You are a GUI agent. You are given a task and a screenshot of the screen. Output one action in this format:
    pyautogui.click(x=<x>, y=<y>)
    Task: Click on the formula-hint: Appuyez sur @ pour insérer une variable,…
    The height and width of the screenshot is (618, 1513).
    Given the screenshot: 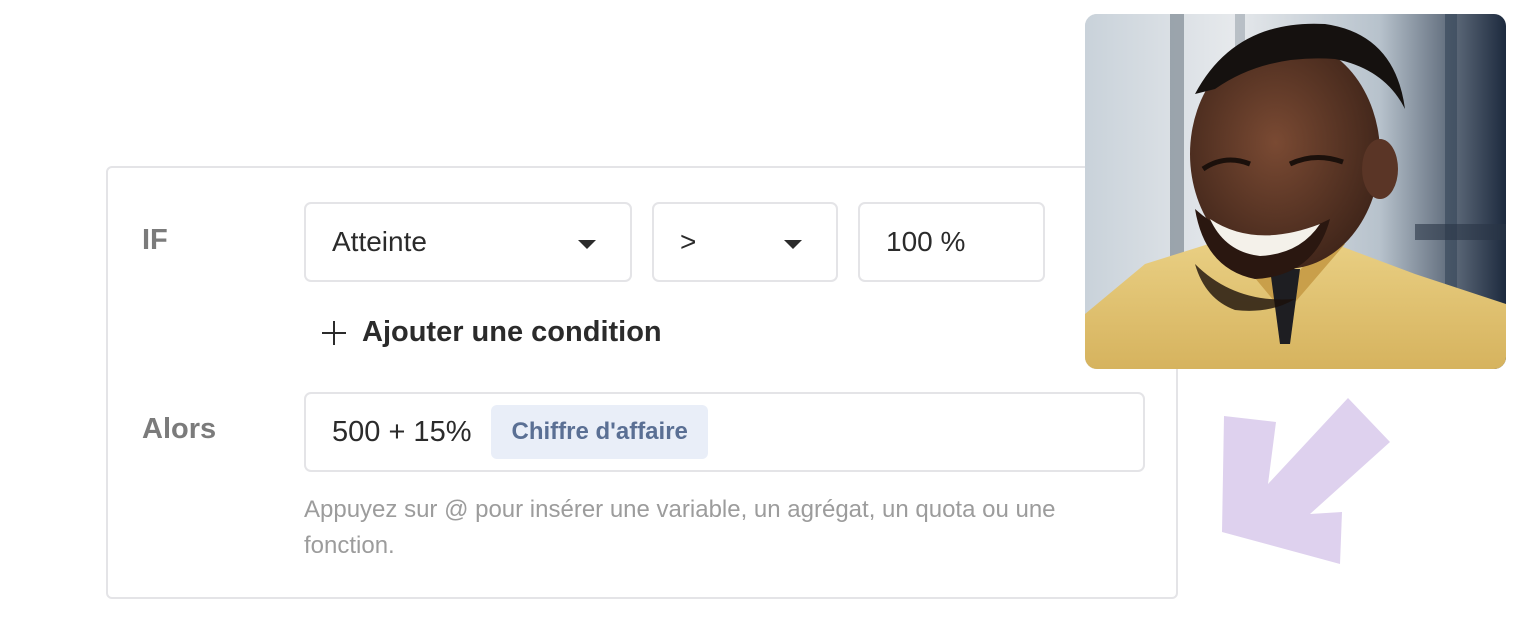 What is the action you would take?
    pyautogui.click(x=680, y=527)
    